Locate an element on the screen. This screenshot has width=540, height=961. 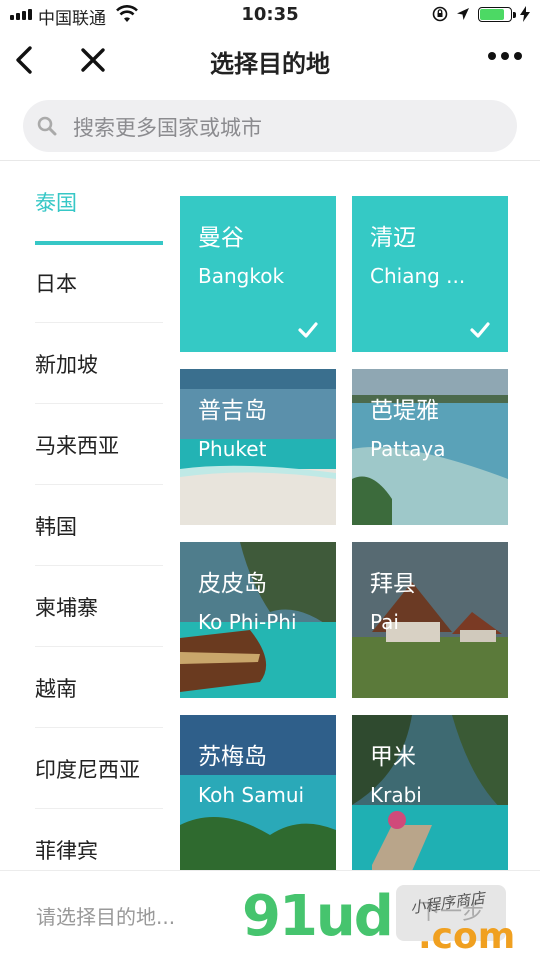
navigation-bar: 选择目的地 is located at coordinates (270, 60).